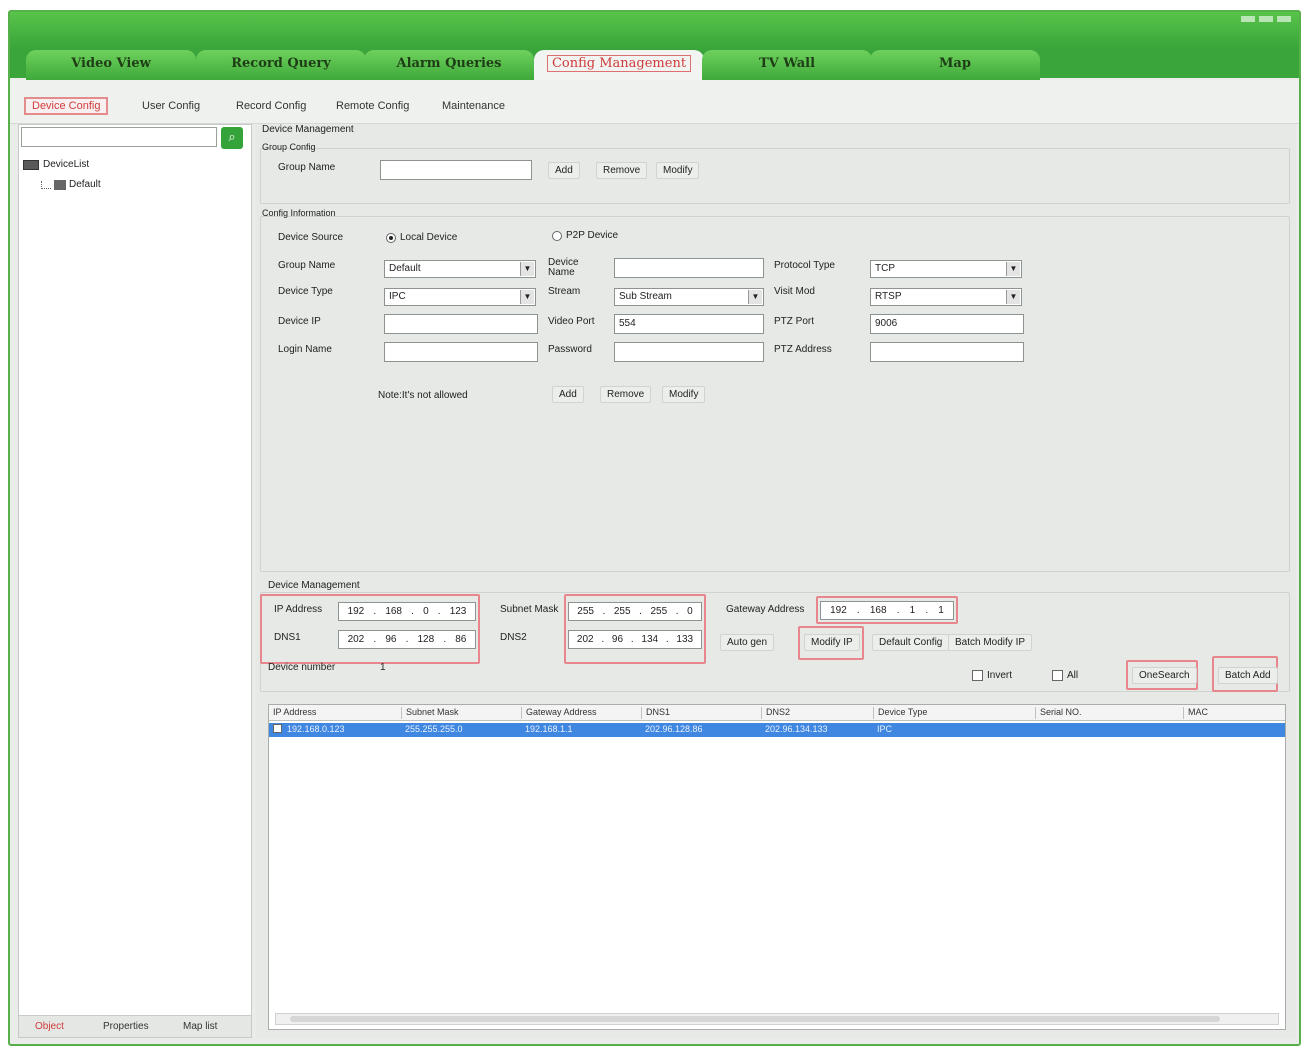 Image resolution: width=1307 pixels, height=1051 pixels. What do you see at coordinates (1108, 713) in the screenshot?
I see `column-header: Serial NO.` at bounding box center [1108, 713].